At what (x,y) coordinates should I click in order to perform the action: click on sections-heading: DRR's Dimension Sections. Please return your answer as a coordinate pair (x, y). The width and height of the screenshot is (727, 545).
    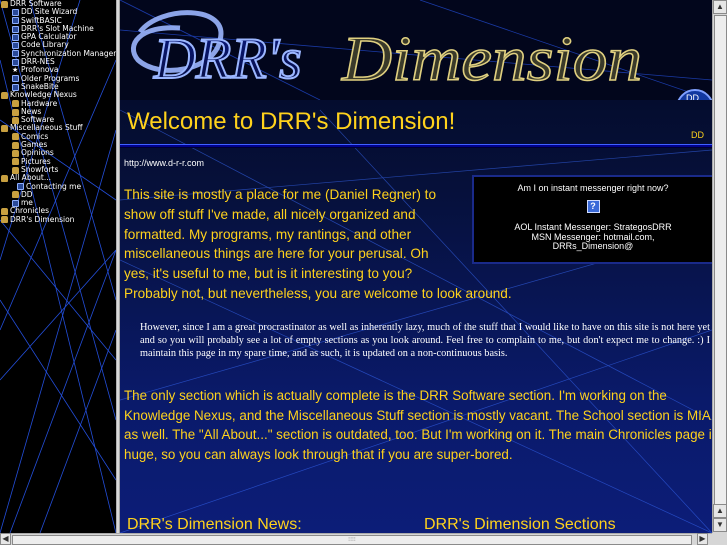
    Looking at the image, I should click on (520, 524).